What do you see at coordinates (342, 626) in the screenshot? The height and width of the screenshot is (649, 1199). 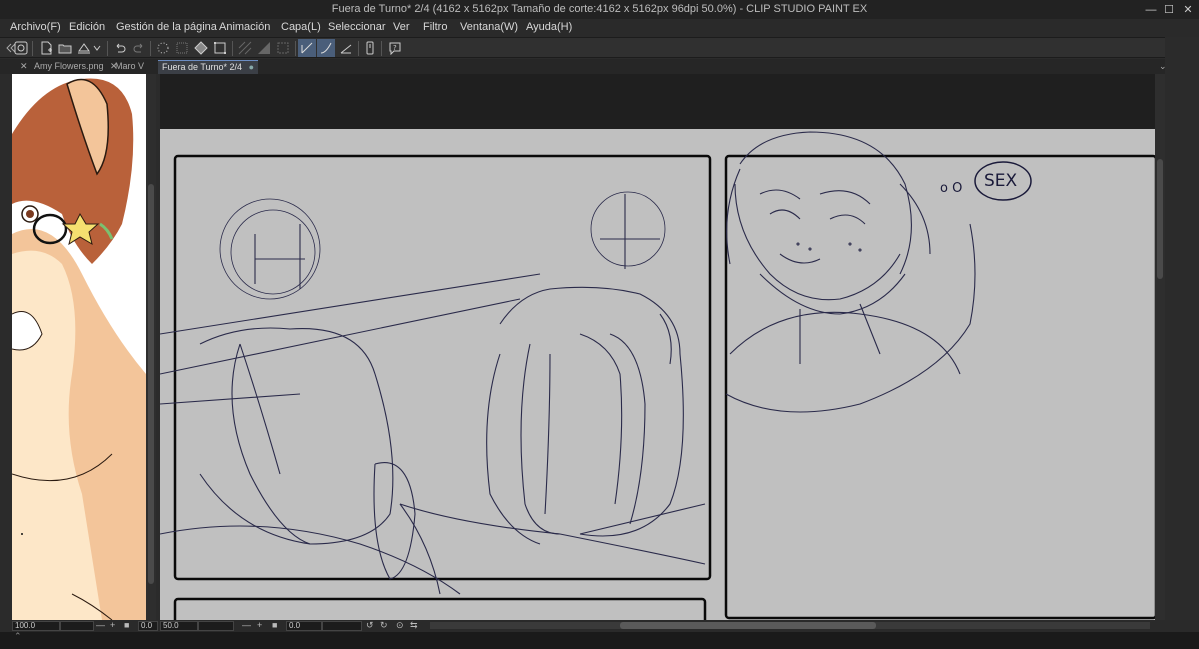 I see `canvas-angle-slider` at bounding box center [342, 626].